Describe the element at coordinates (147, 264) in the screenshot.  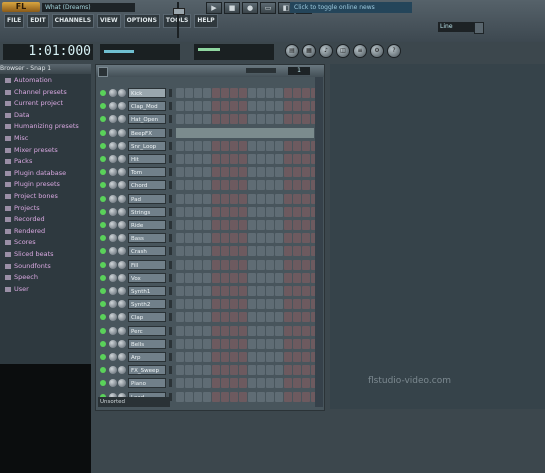
I see `channel-name-button: Fill` at that location.